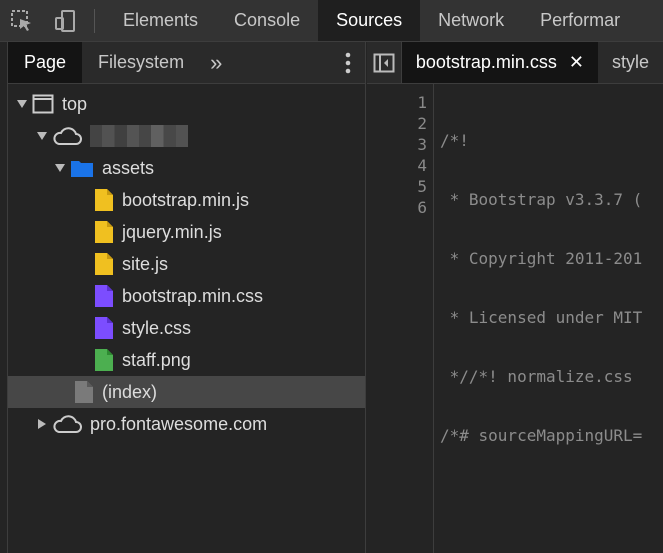 The image size is (663, 553). Describe the element at coordinates (157, 327) in the screenshot. I see `tree-item-label: style.css` at that location.